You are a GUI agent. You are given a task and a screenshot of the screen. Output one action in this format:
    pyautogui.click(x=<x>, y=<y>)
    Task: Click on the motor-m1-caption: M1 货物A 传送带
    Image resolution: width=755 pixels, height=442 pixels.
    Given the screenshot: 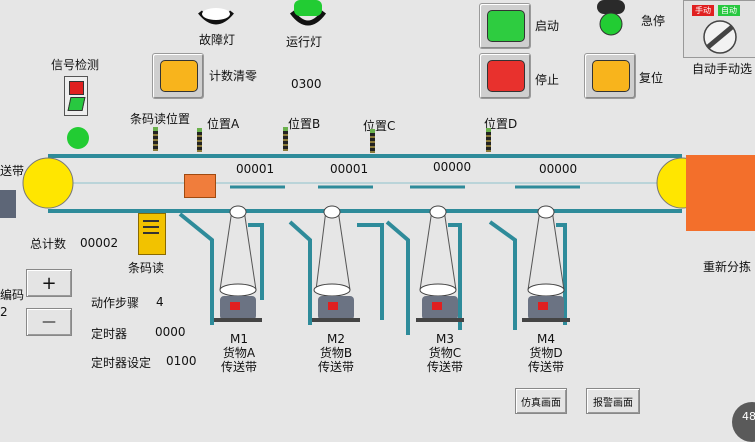 What is the action you would take?
    pyautogui.click(x=239, y=353)
    